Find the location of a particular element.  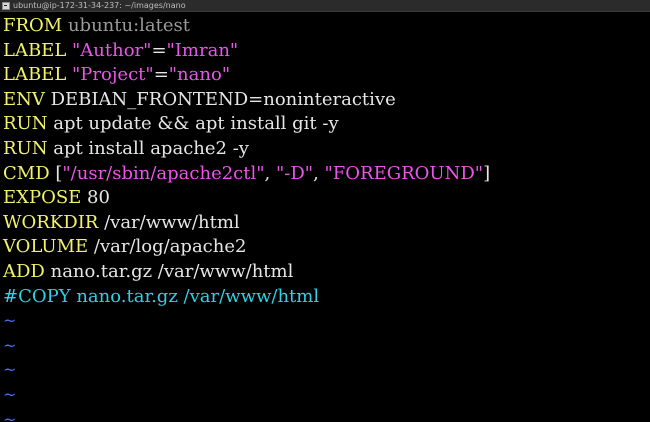

title-bar: ubuntu@ip-172-31-34-237: ~/images/nano is located at coordinates (325, 6).